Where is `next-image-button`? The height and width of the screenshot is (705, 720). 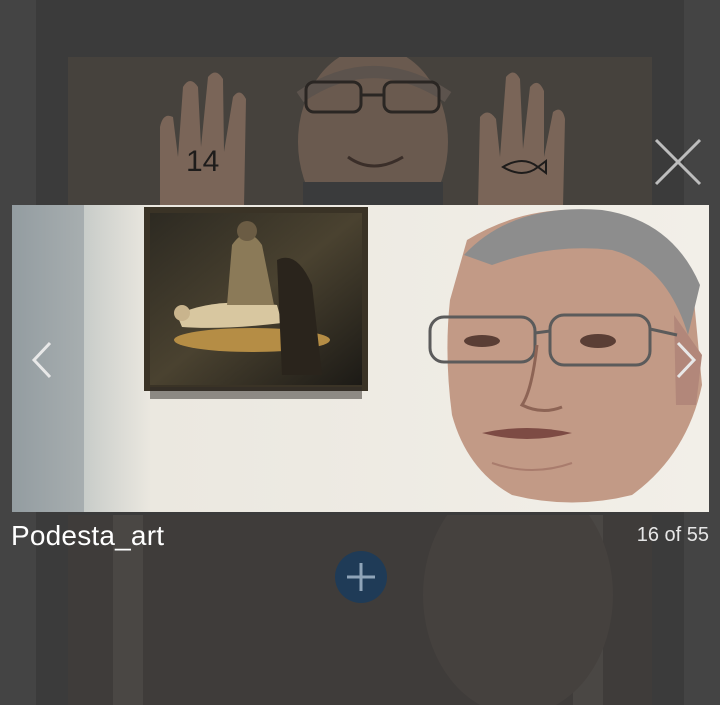
next-image-button is located at coordinates (685, 360).